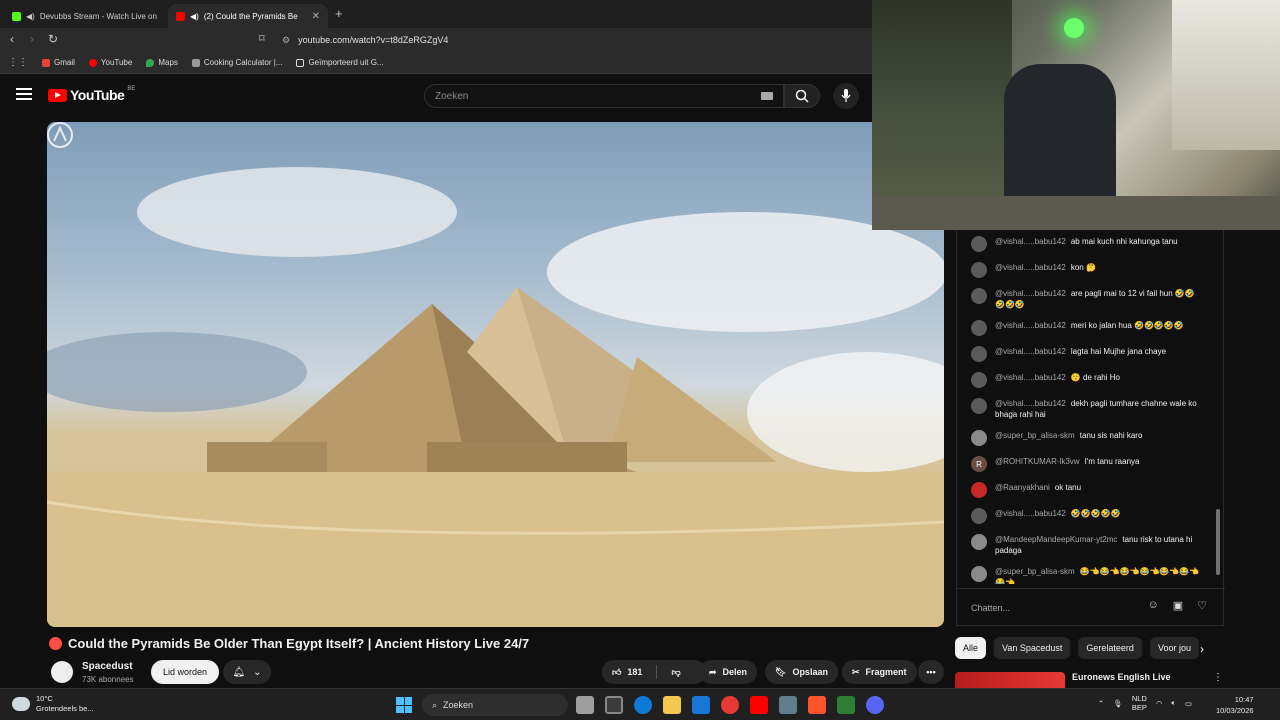  I want to click on edge-icon, so click(643, 705).